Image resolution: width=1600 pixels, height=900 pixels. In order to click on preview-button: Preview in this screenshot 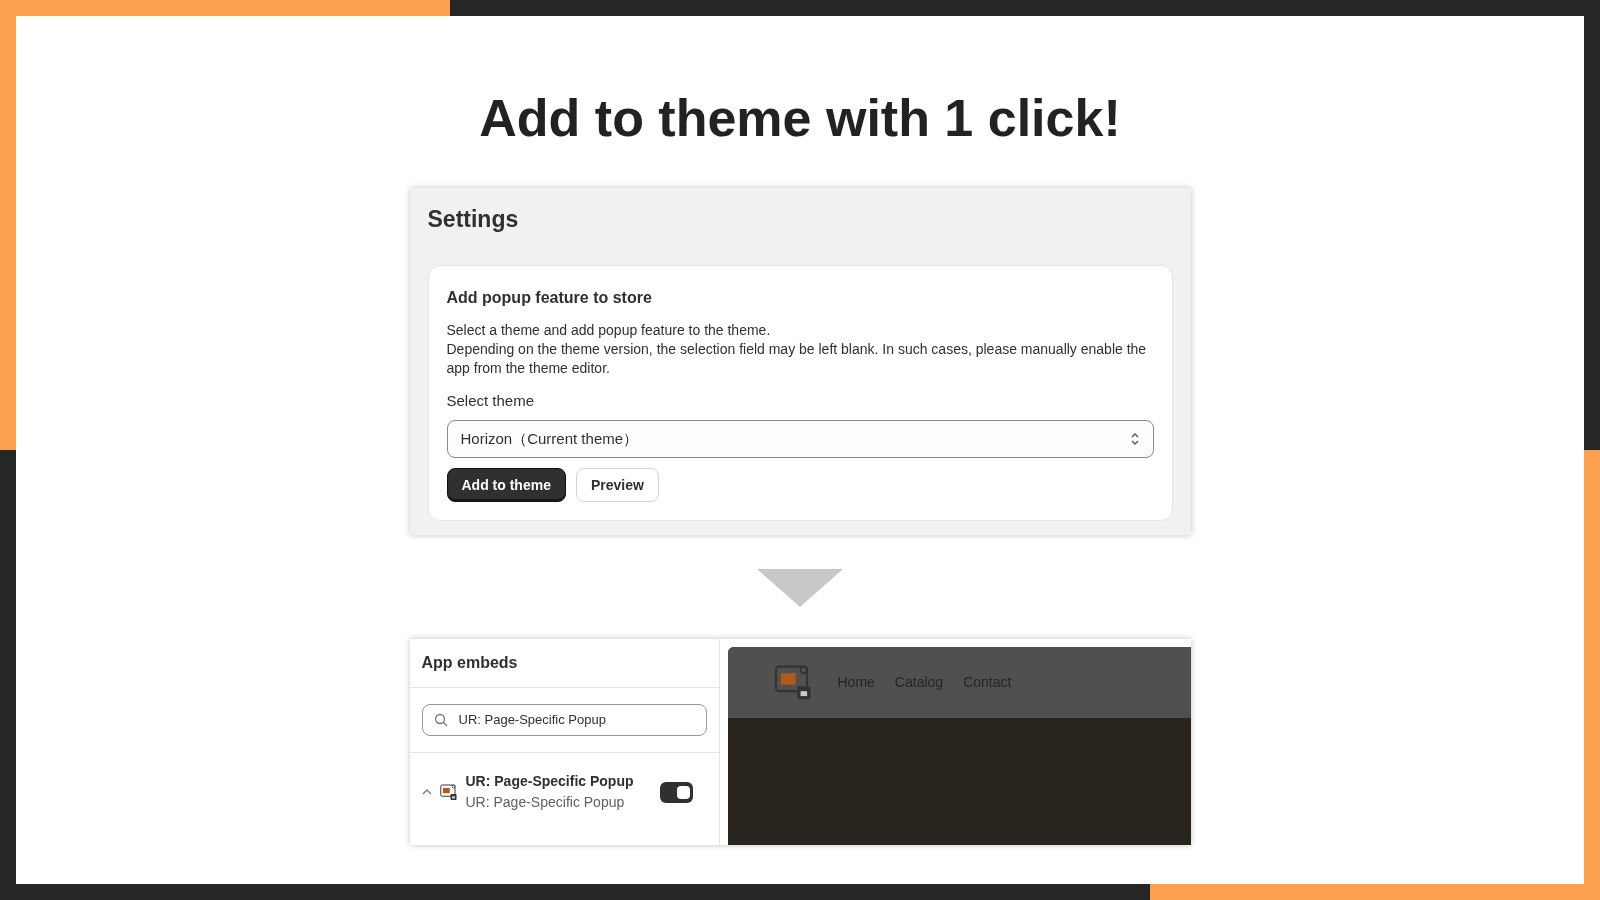, I will do `click(617, 485)`.